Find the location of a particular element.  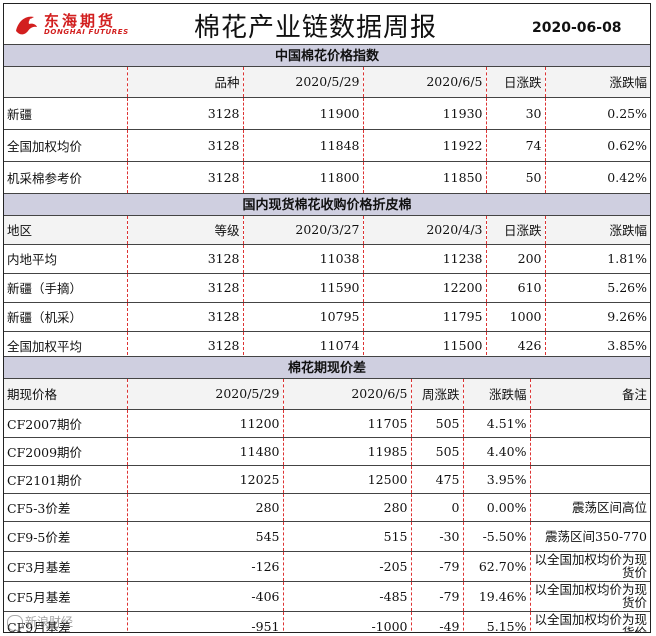

table-cell: 475 is located at coordinates (437, 479).